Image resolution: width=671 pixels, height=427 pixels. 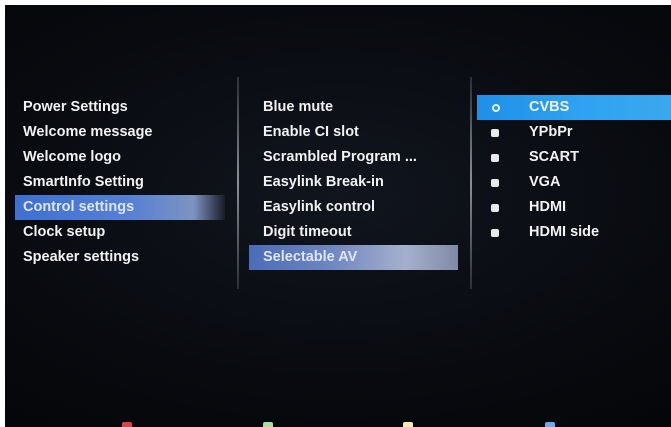 I want to click on menu-item-welcome-message: Welcome message, so click(x=120, y=132).